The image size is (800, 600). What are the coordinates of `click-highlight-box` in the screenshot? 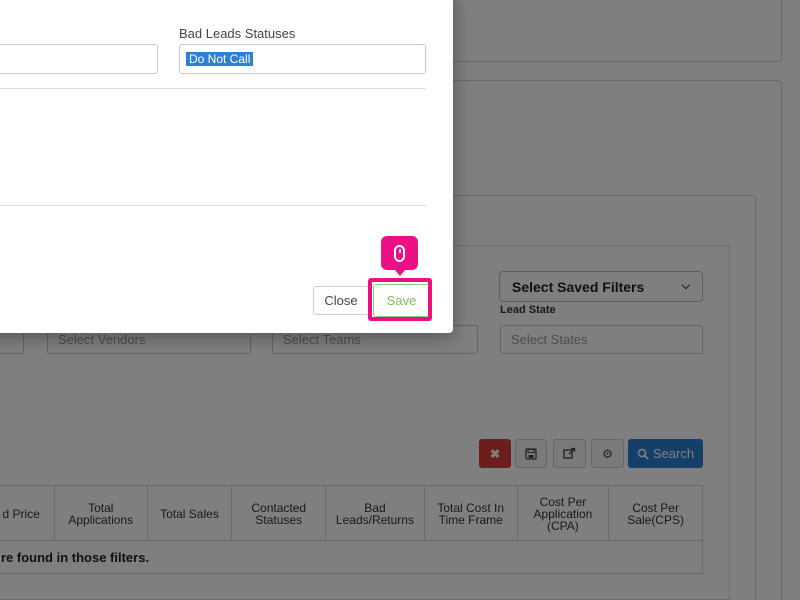 It's located at (400, 299).